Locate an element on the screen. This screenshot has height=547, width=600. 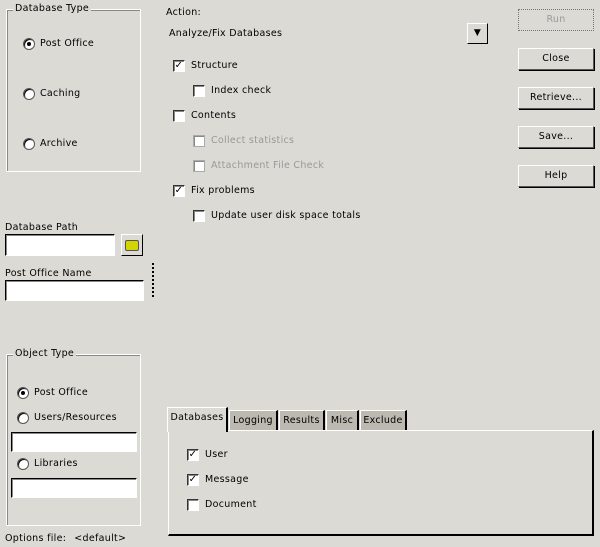
checkbox-attachment-file-check: Attachment File Check is located at coordinates (258, 166).